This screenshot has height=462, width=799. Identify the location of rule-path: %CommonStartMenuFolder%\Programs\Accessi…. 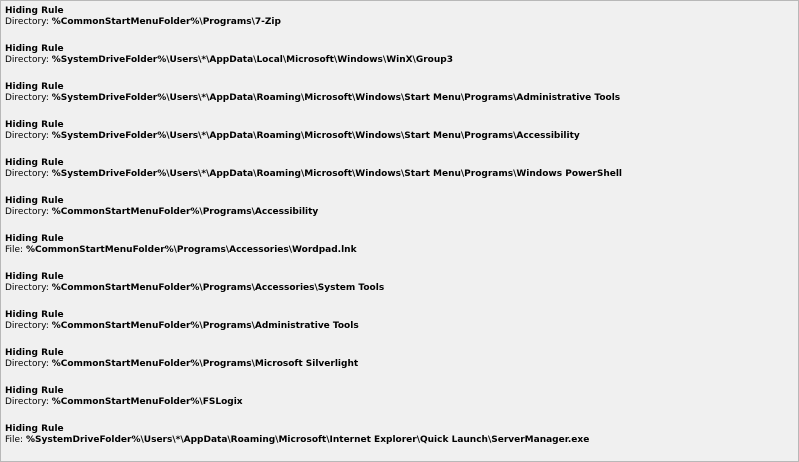
(185, 212).